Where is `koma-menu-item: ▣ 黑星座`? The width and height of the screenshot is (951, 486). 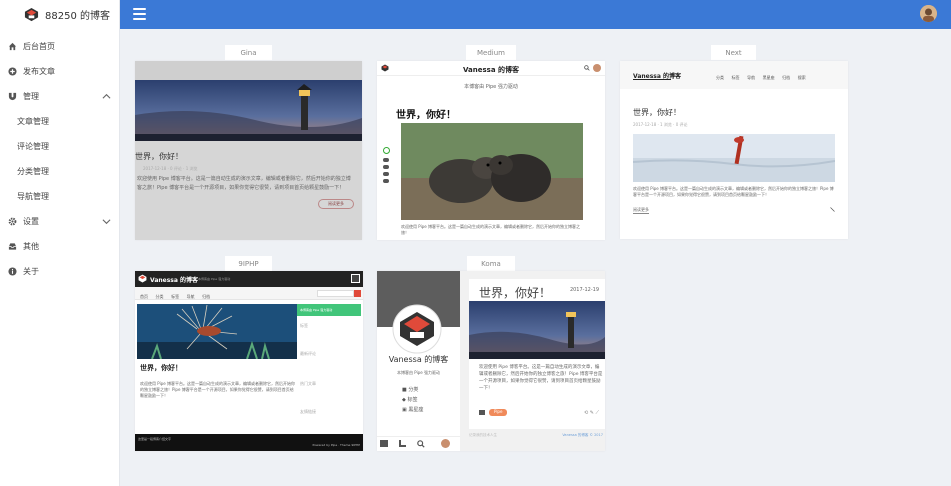 koma-menu-item: ▣ 黑星座 is located at coordinates (412, 410).